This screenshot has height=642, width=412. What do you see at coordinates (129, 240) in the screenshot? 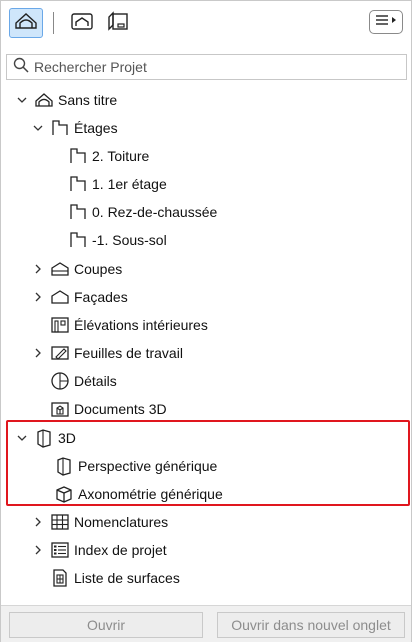
I see `tree-item-label: -1. Sous-sol` at bounding box center [129, 240].